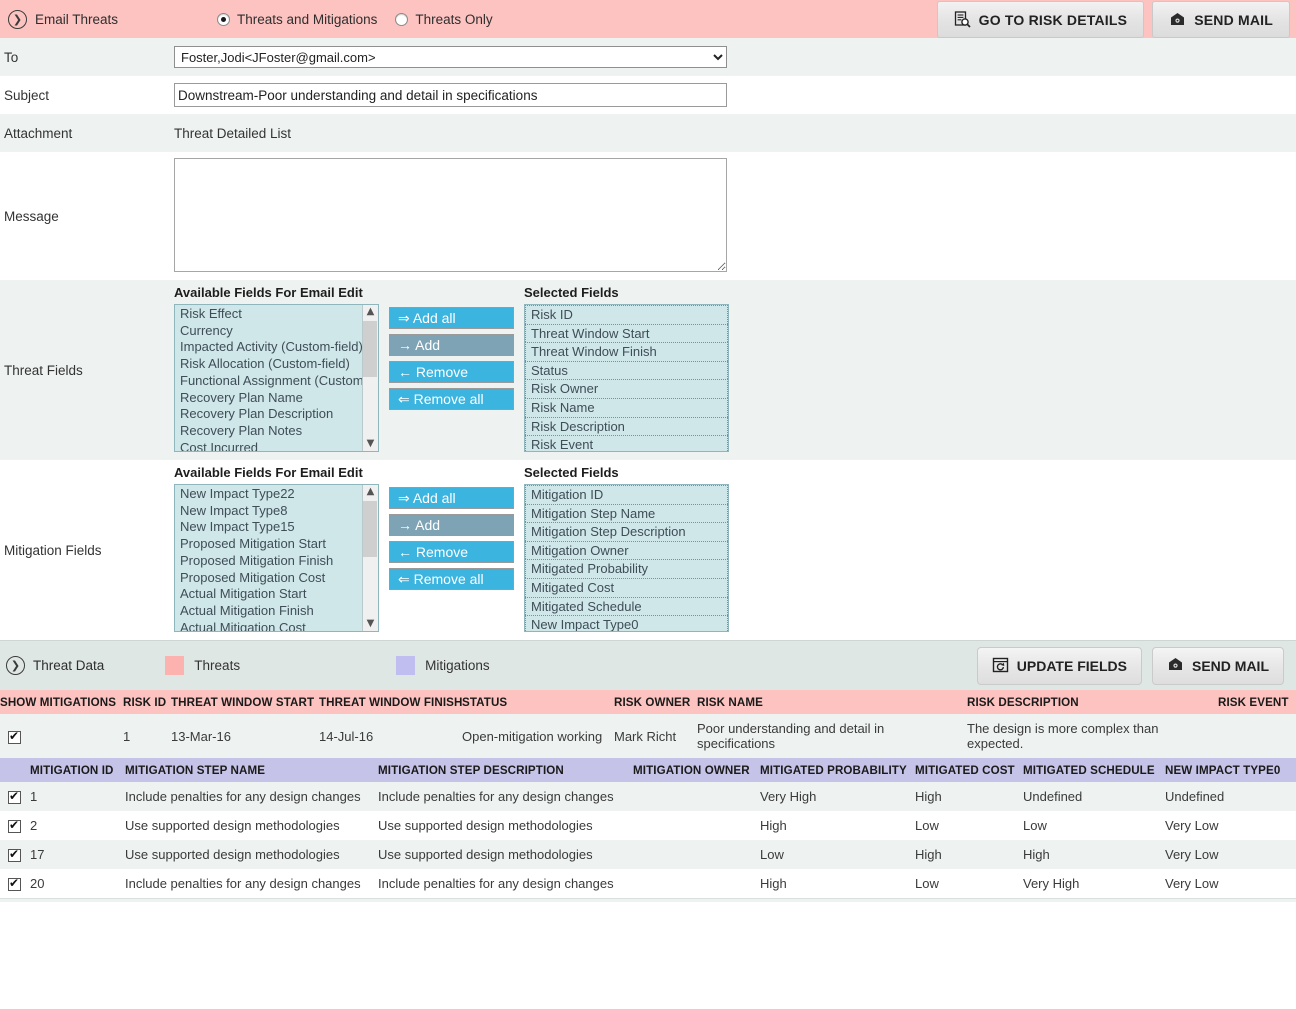  I want to click on radio-threats-only: Threats Only, so click(444, 19).